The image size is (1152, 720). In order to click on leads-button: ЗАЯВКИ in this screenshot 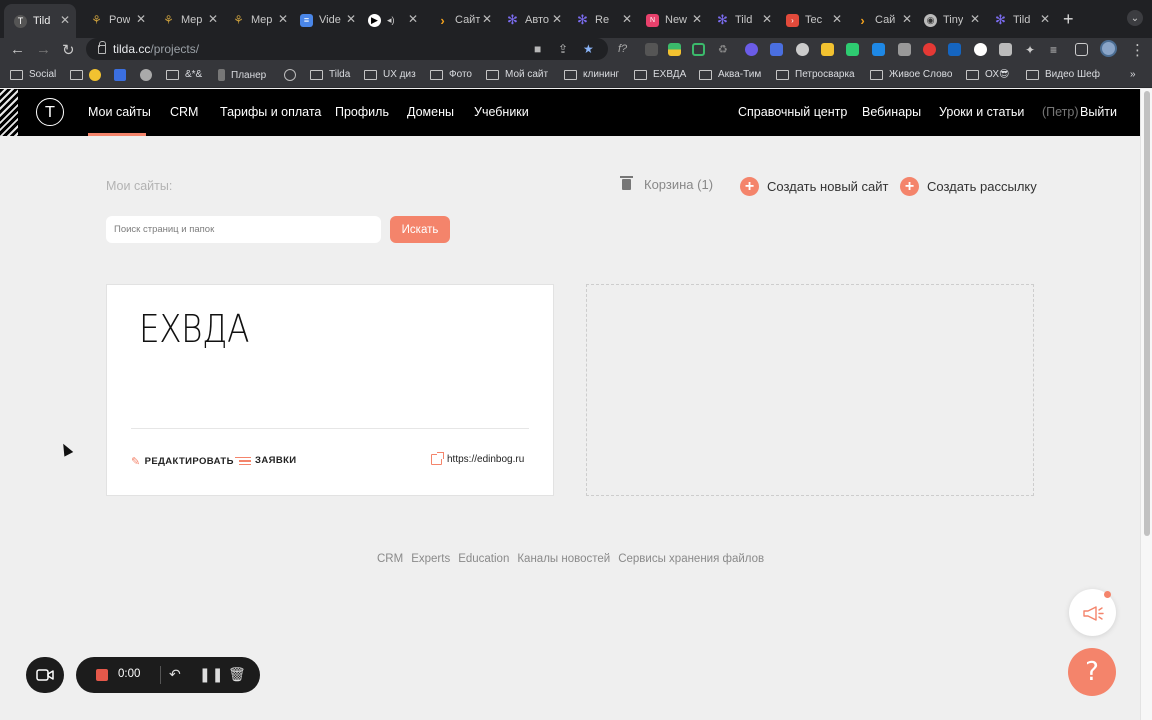, I will do `click(266, 460)`.